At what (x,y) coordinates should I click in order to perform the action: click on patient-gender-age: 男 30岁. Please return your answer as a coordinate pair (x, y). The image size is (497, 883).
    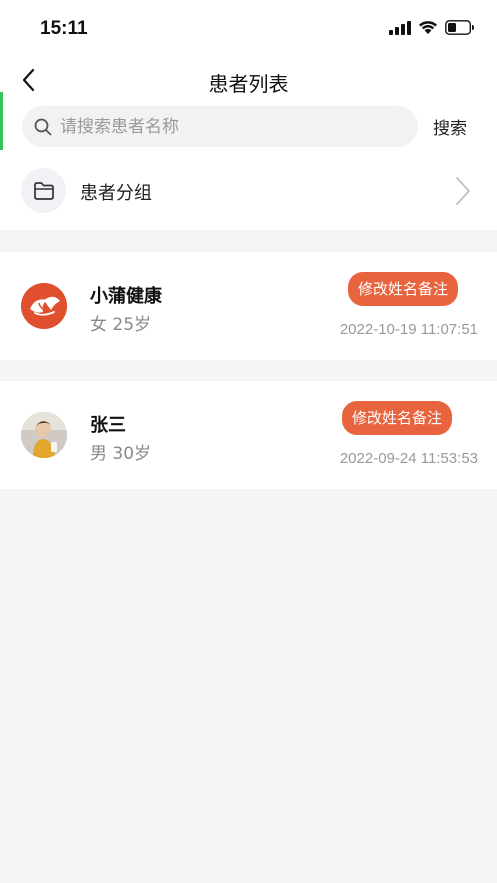
    Looking at the image, I should click on (121, 454).